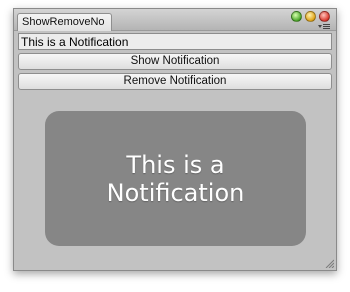 Image resolution: width=350 pixels, height=292 pixels. What do you see at coordinates (175, 61) in the screenshot?
I see `show-notification-button: Show Notification` at bounding box center [175, 61].